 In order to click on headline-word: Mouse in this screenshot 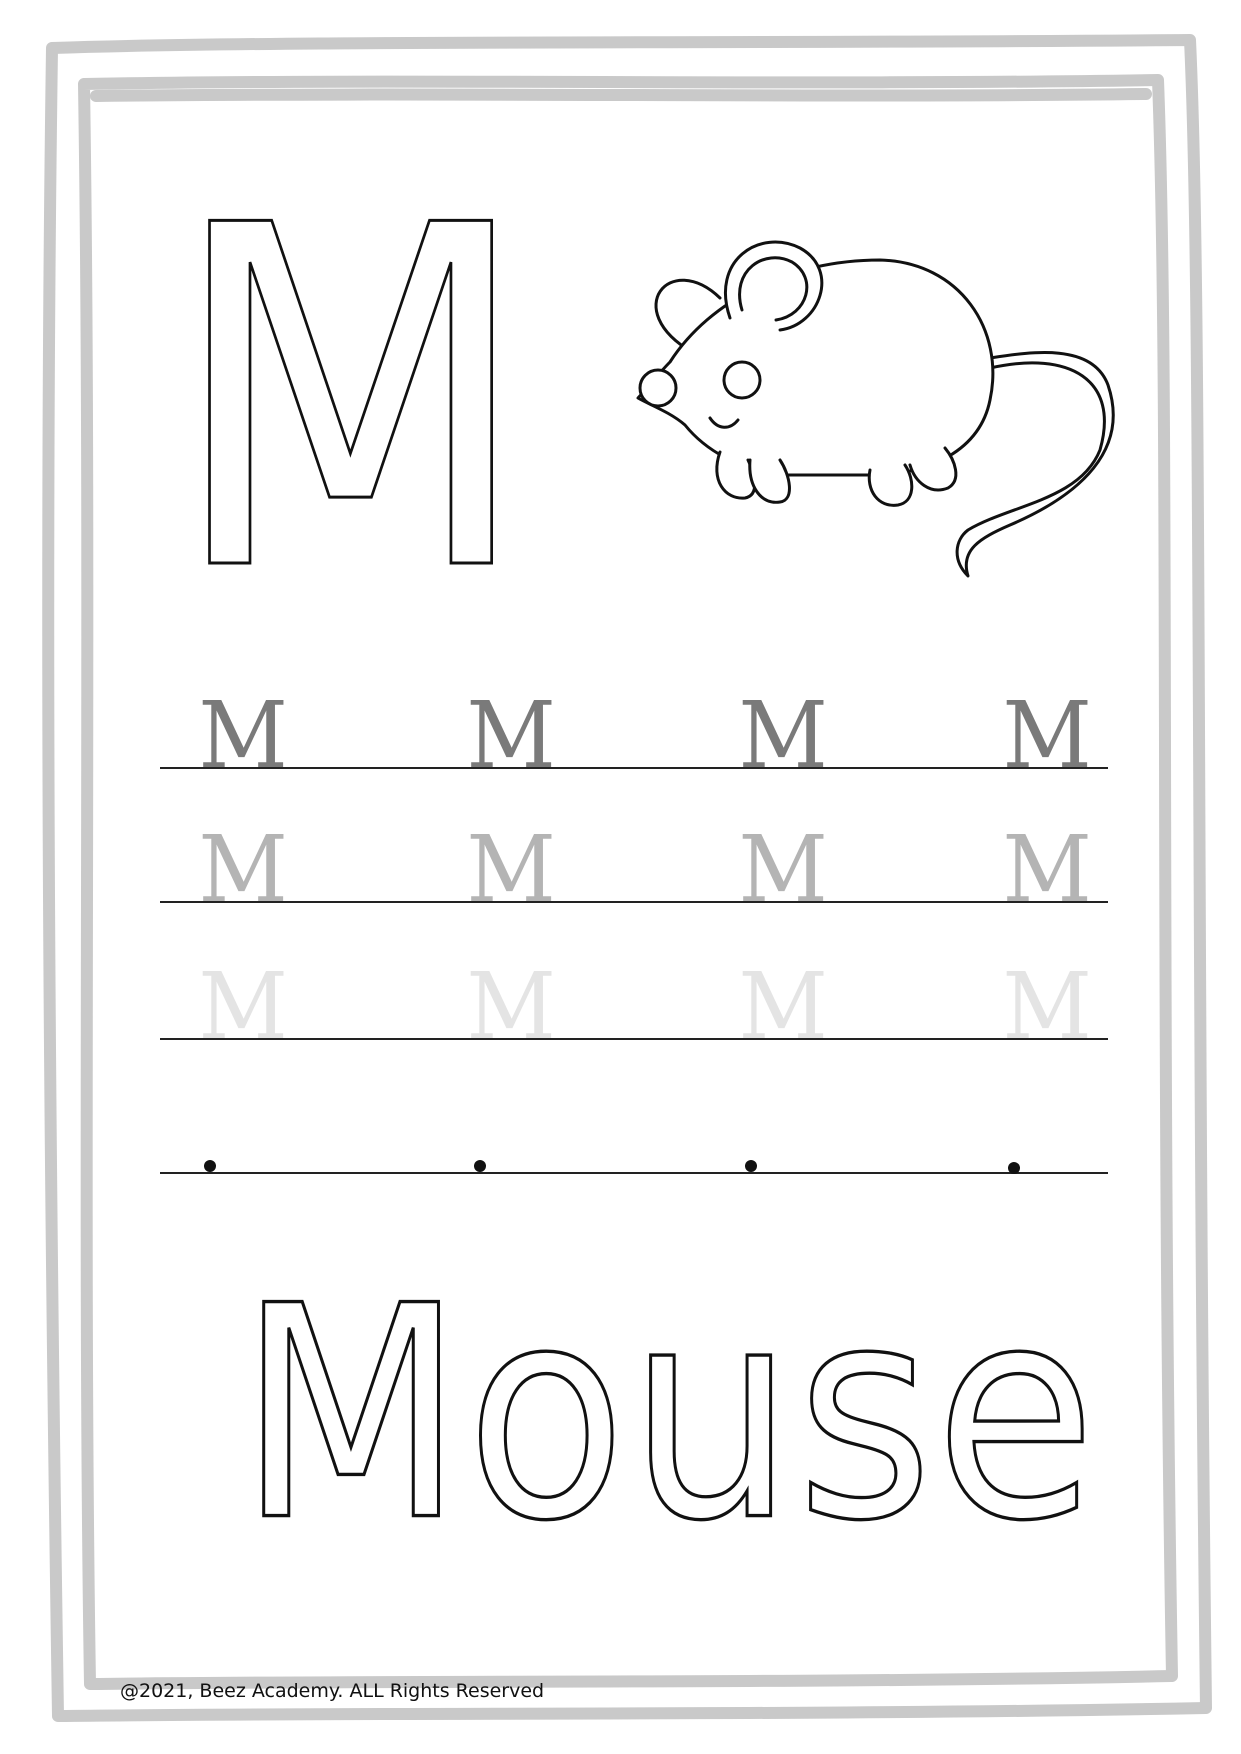, I will do `click(667, 1414)`.